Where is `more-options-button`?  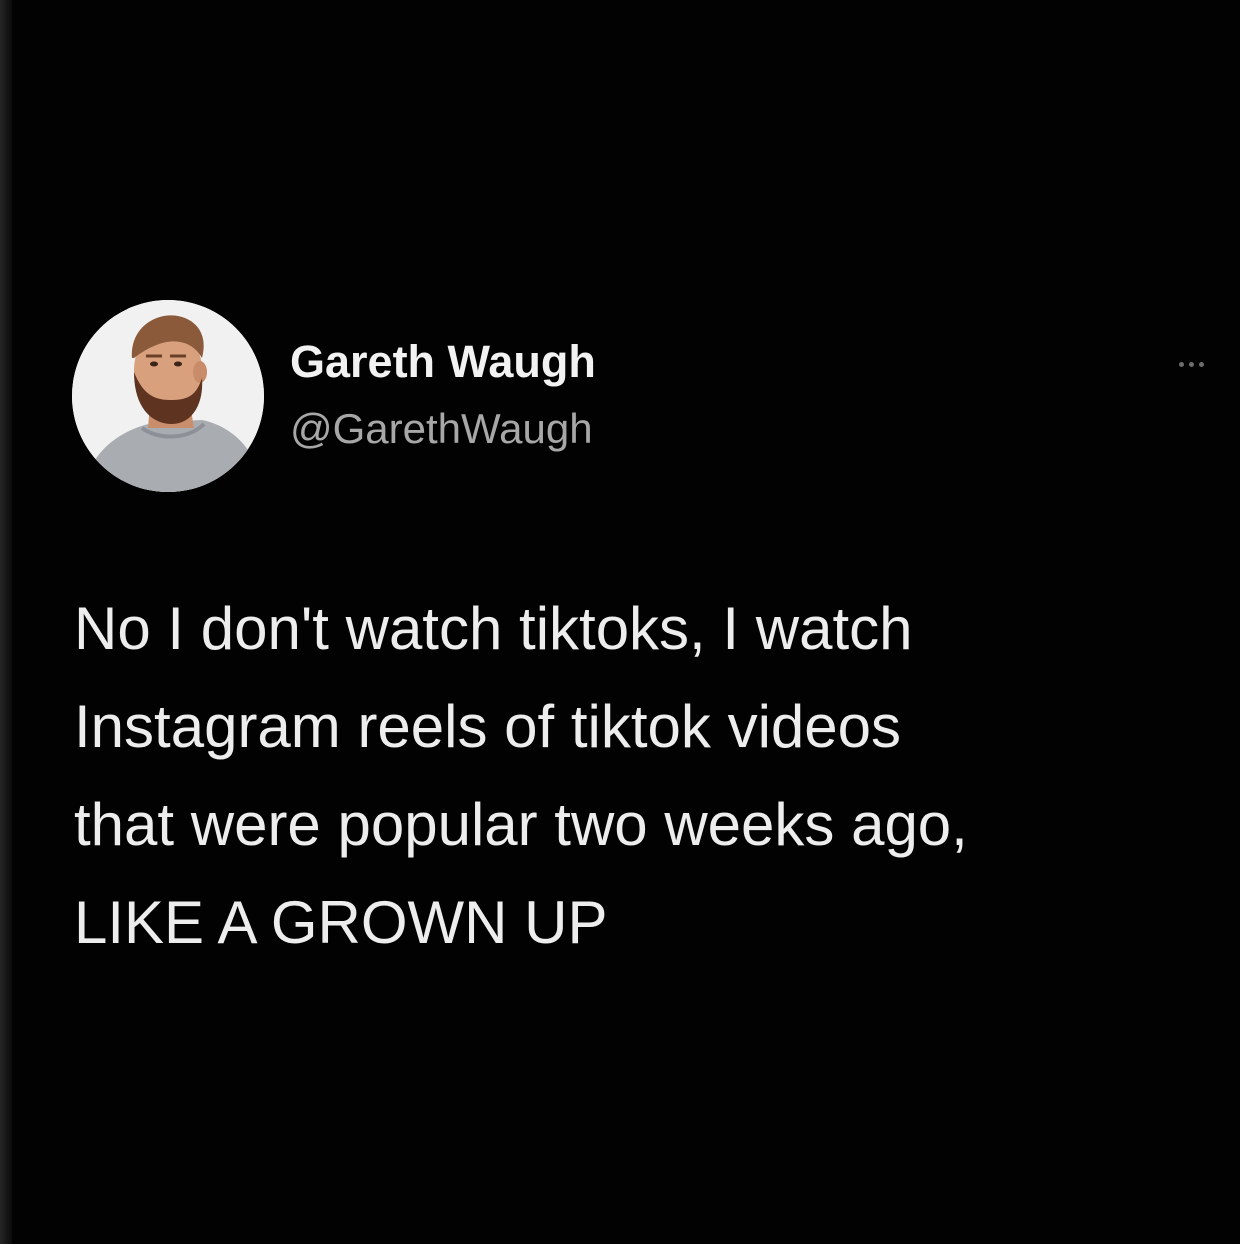
more-options-button is located at coordinates (1191, 364).